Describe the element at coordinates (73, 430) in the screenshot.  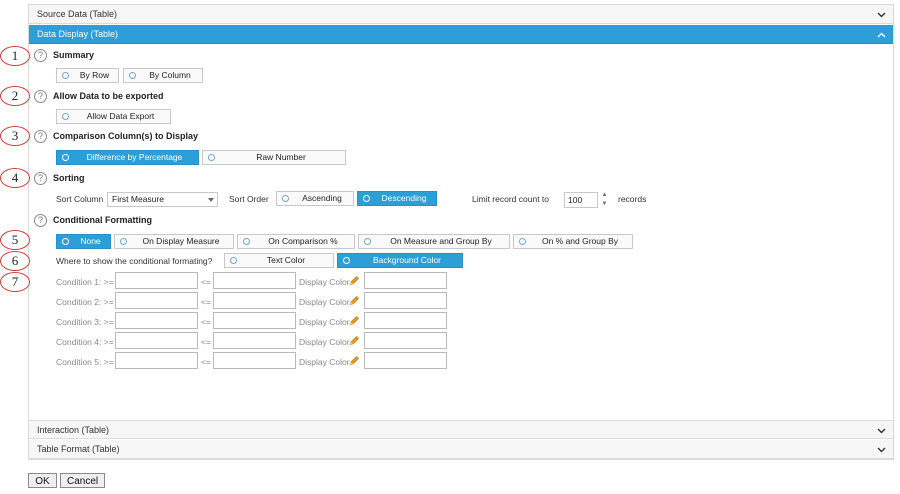
I see `accordion-interaction-label: Interaction (Table)` at that location.